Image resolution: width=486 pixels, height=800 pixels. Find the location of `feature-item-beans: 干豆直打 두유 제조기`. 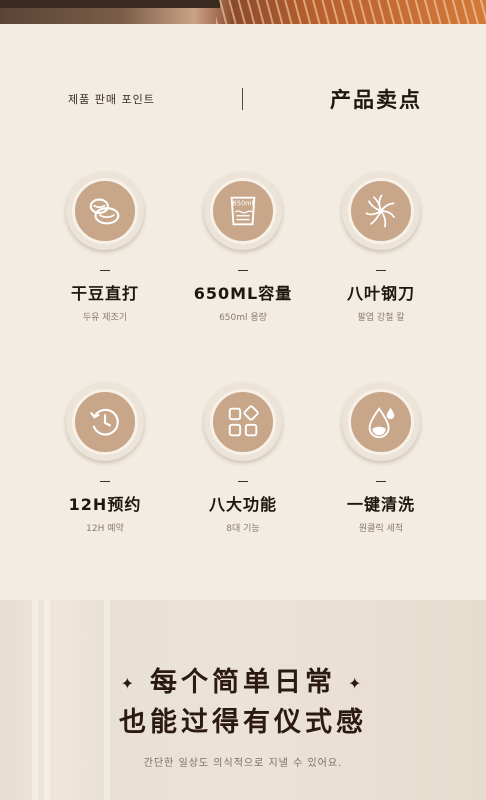

feature-item-beans: 干豆直打 두유 제조기 is located at coordinates (105, 247).